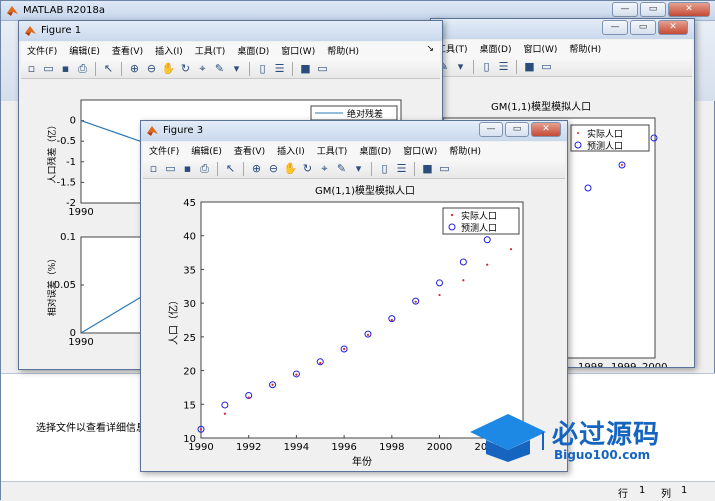 The height and width of the screenshot is (501, 715). Describe the element at coordinates (585, 48) in the screenshot. I see `figure2-menu-help: 帮助(H)` at that location.